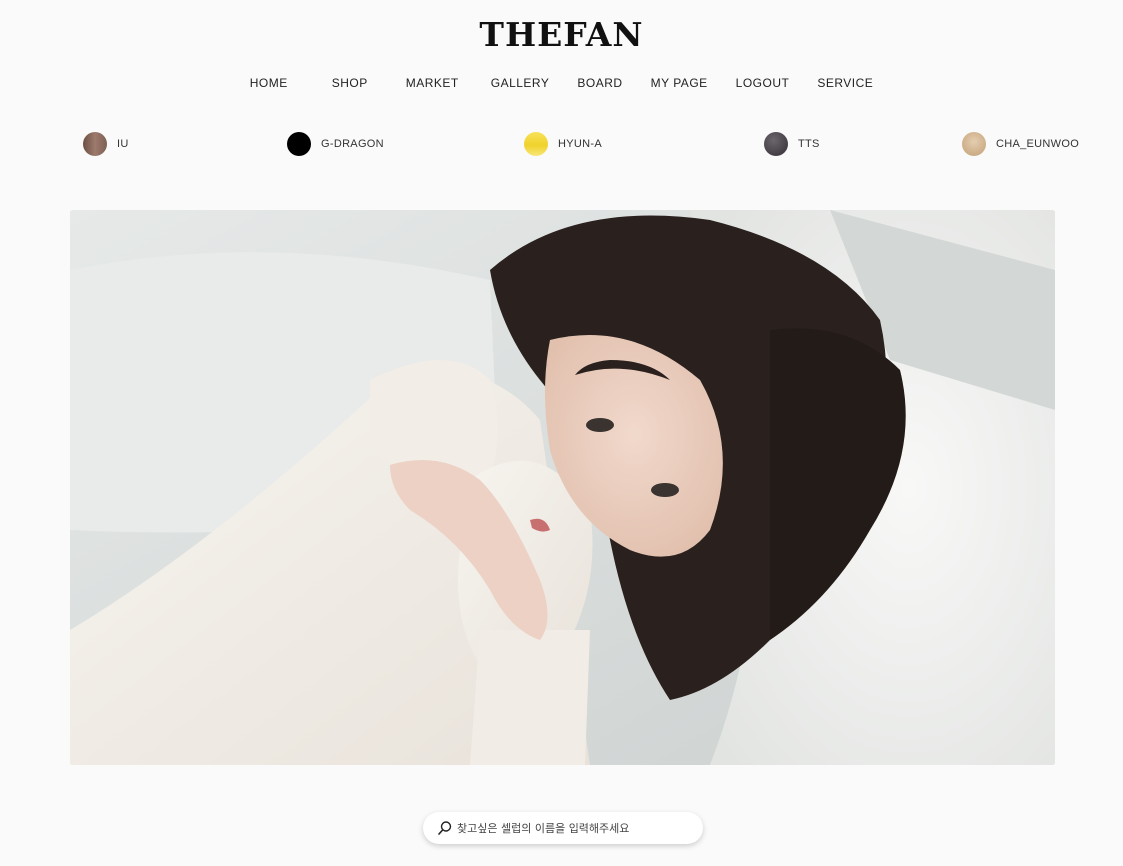 The image size is (1123, 866). I want to click on search-bar, so click(563, 828).